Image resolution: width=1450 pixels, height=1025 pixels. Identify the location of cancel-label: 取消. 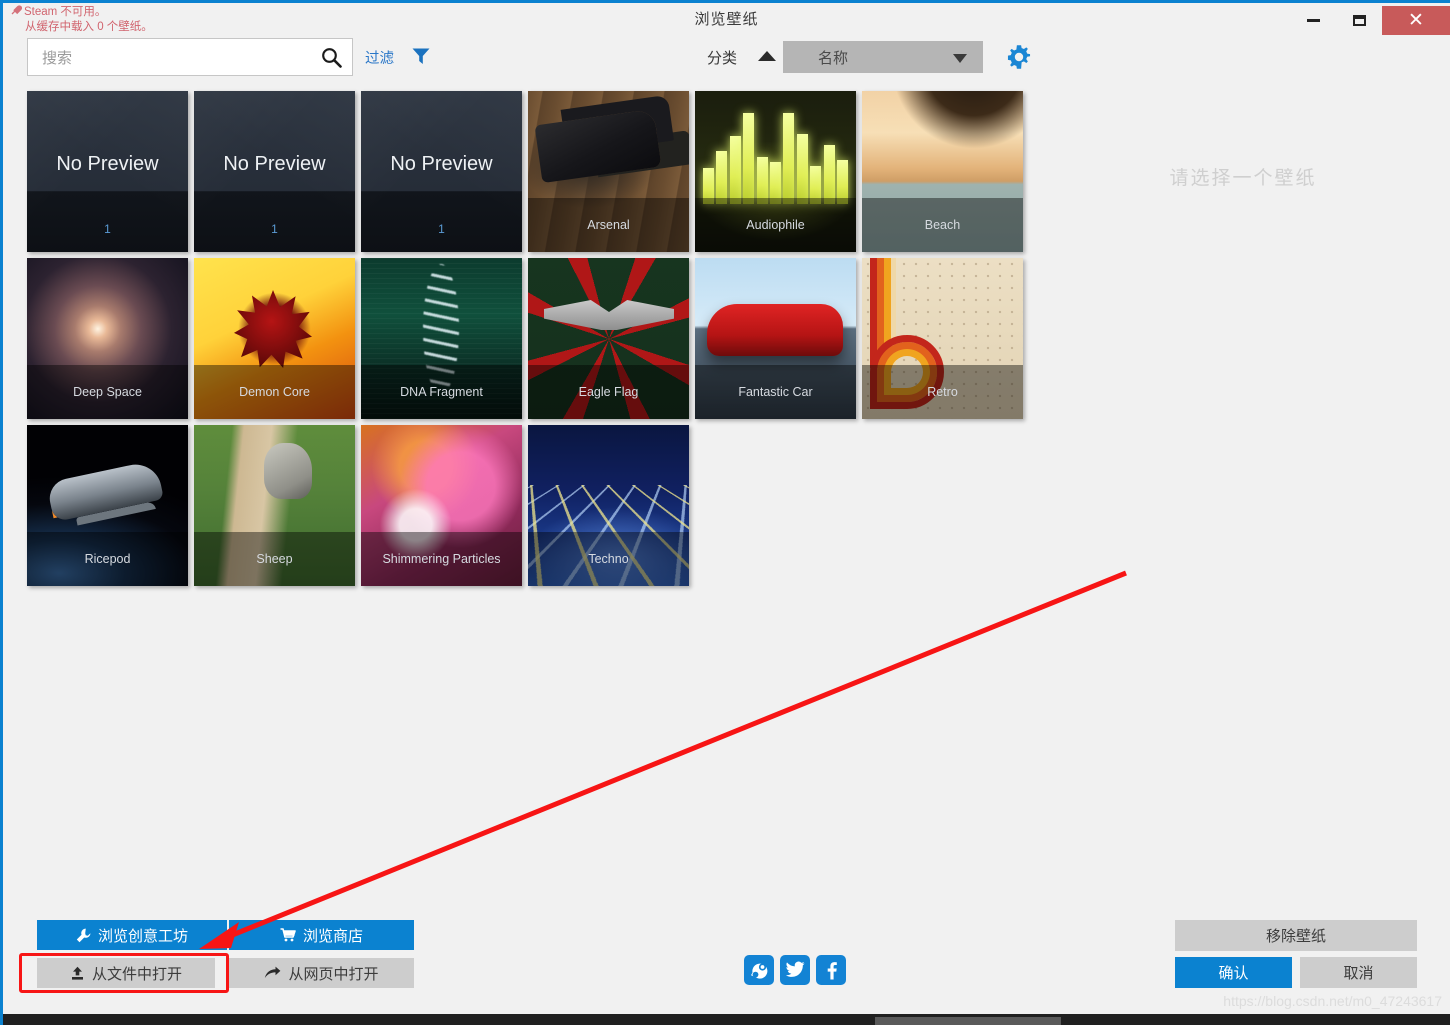
(1358, 973).